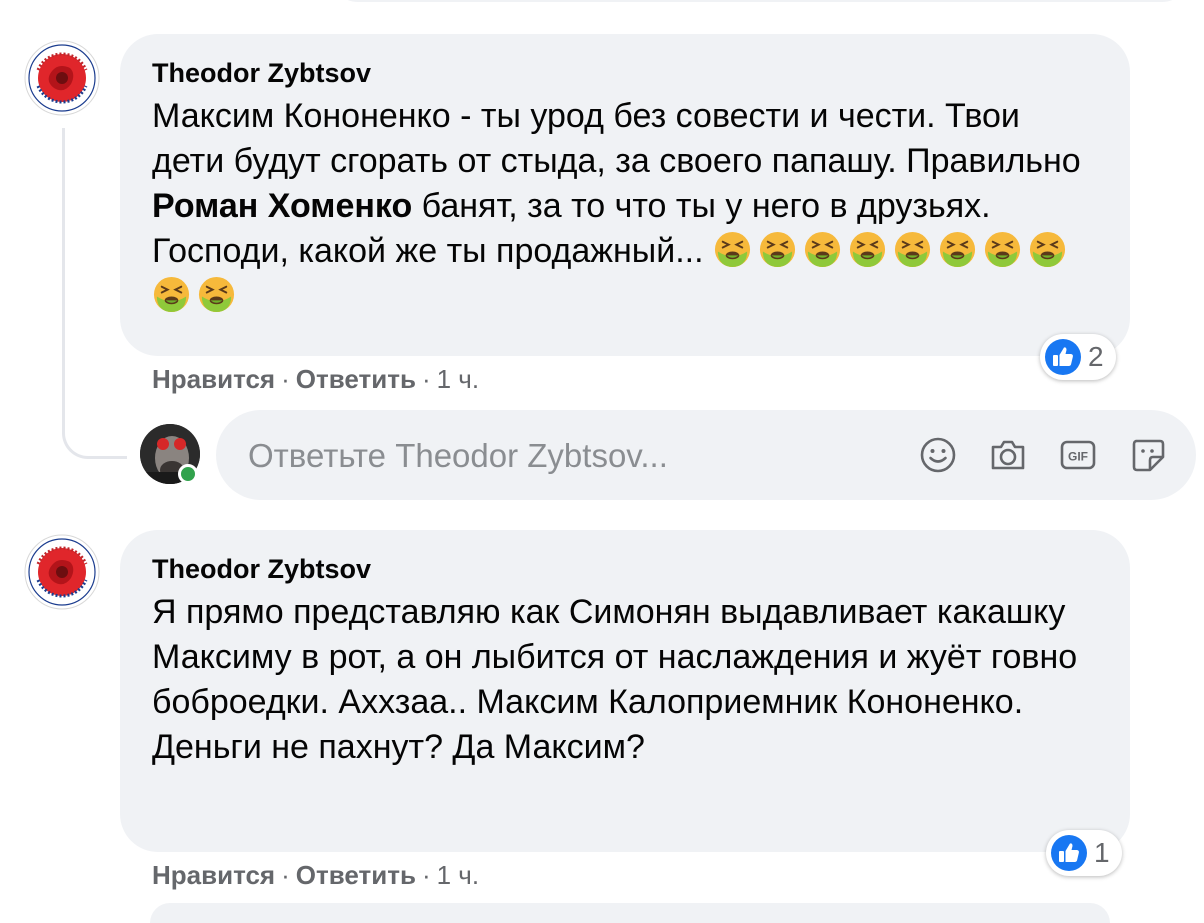  Describe the element at coordinates (1096, 356) in the screenshot. I see `reaction-count: 2` at that location.